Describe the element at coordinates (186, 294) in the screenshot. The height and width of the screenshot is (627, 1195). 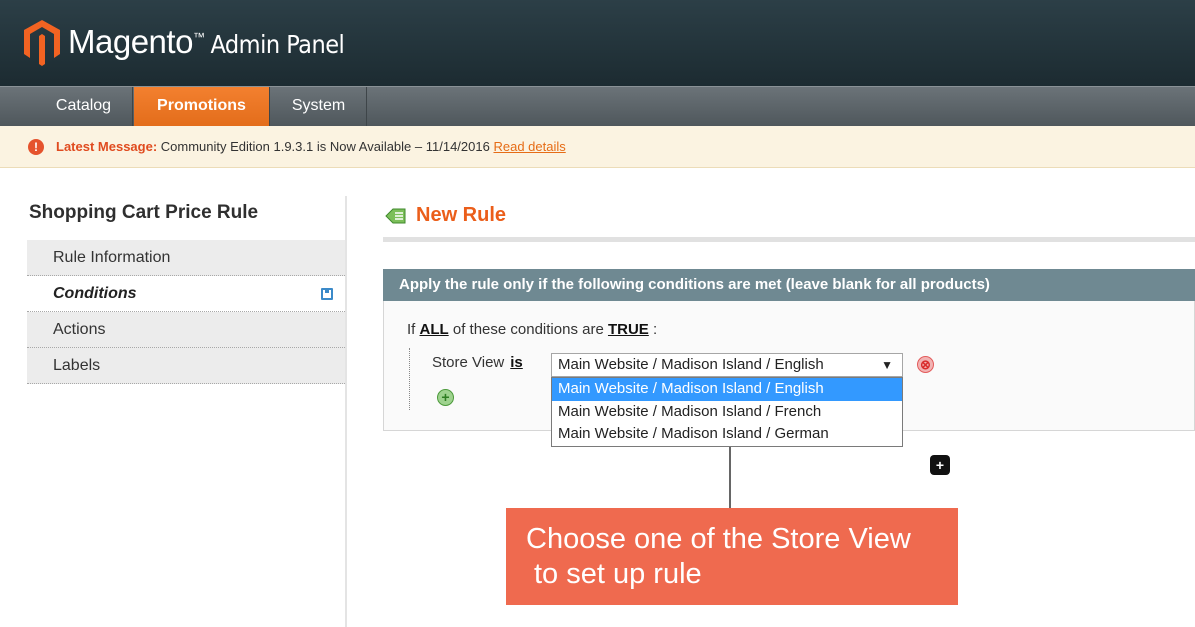
I see `tab-conditions: Conditions` at that location.